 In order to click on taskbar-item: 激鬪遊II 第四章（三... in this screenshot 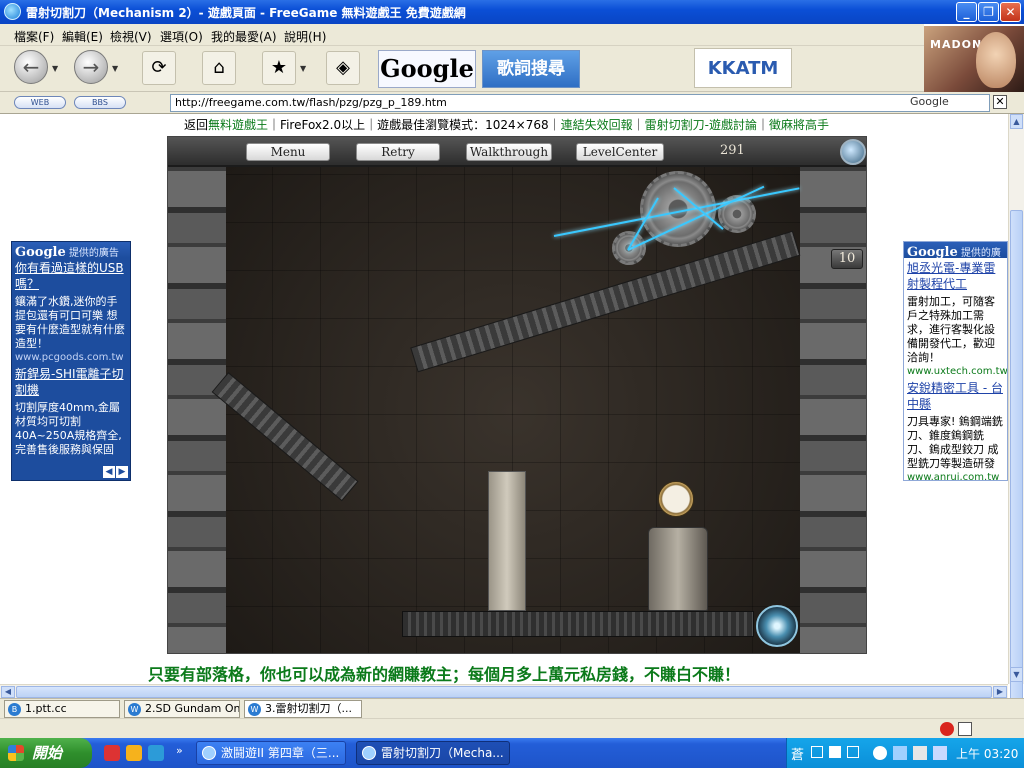, I will do `click(271, 753)`.